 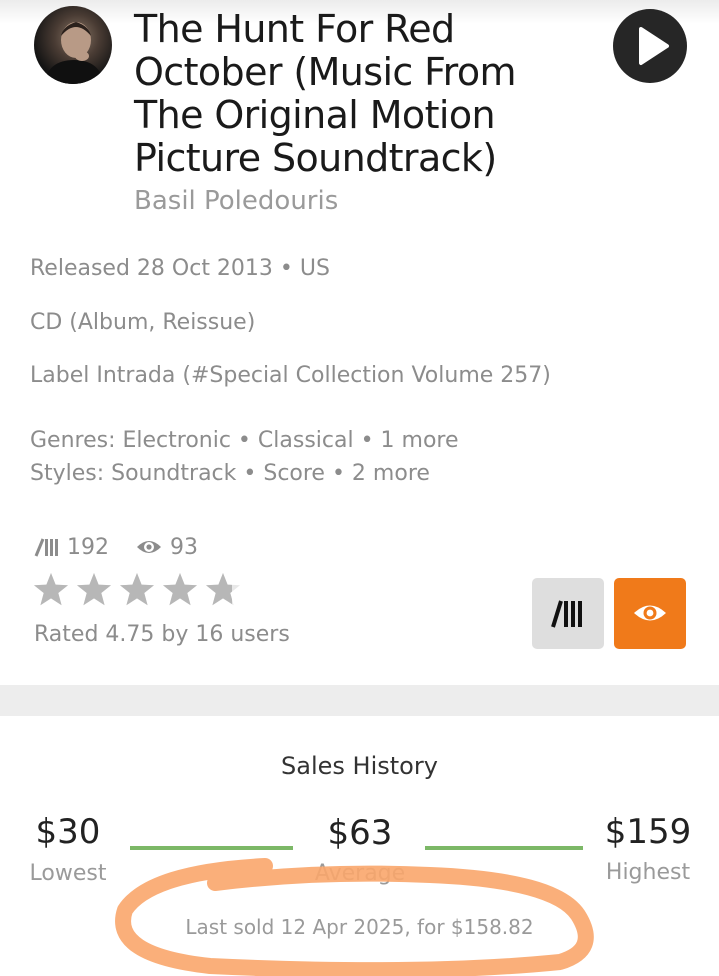 I want to click on highest-label: Highest, so click(x=648, y=872).